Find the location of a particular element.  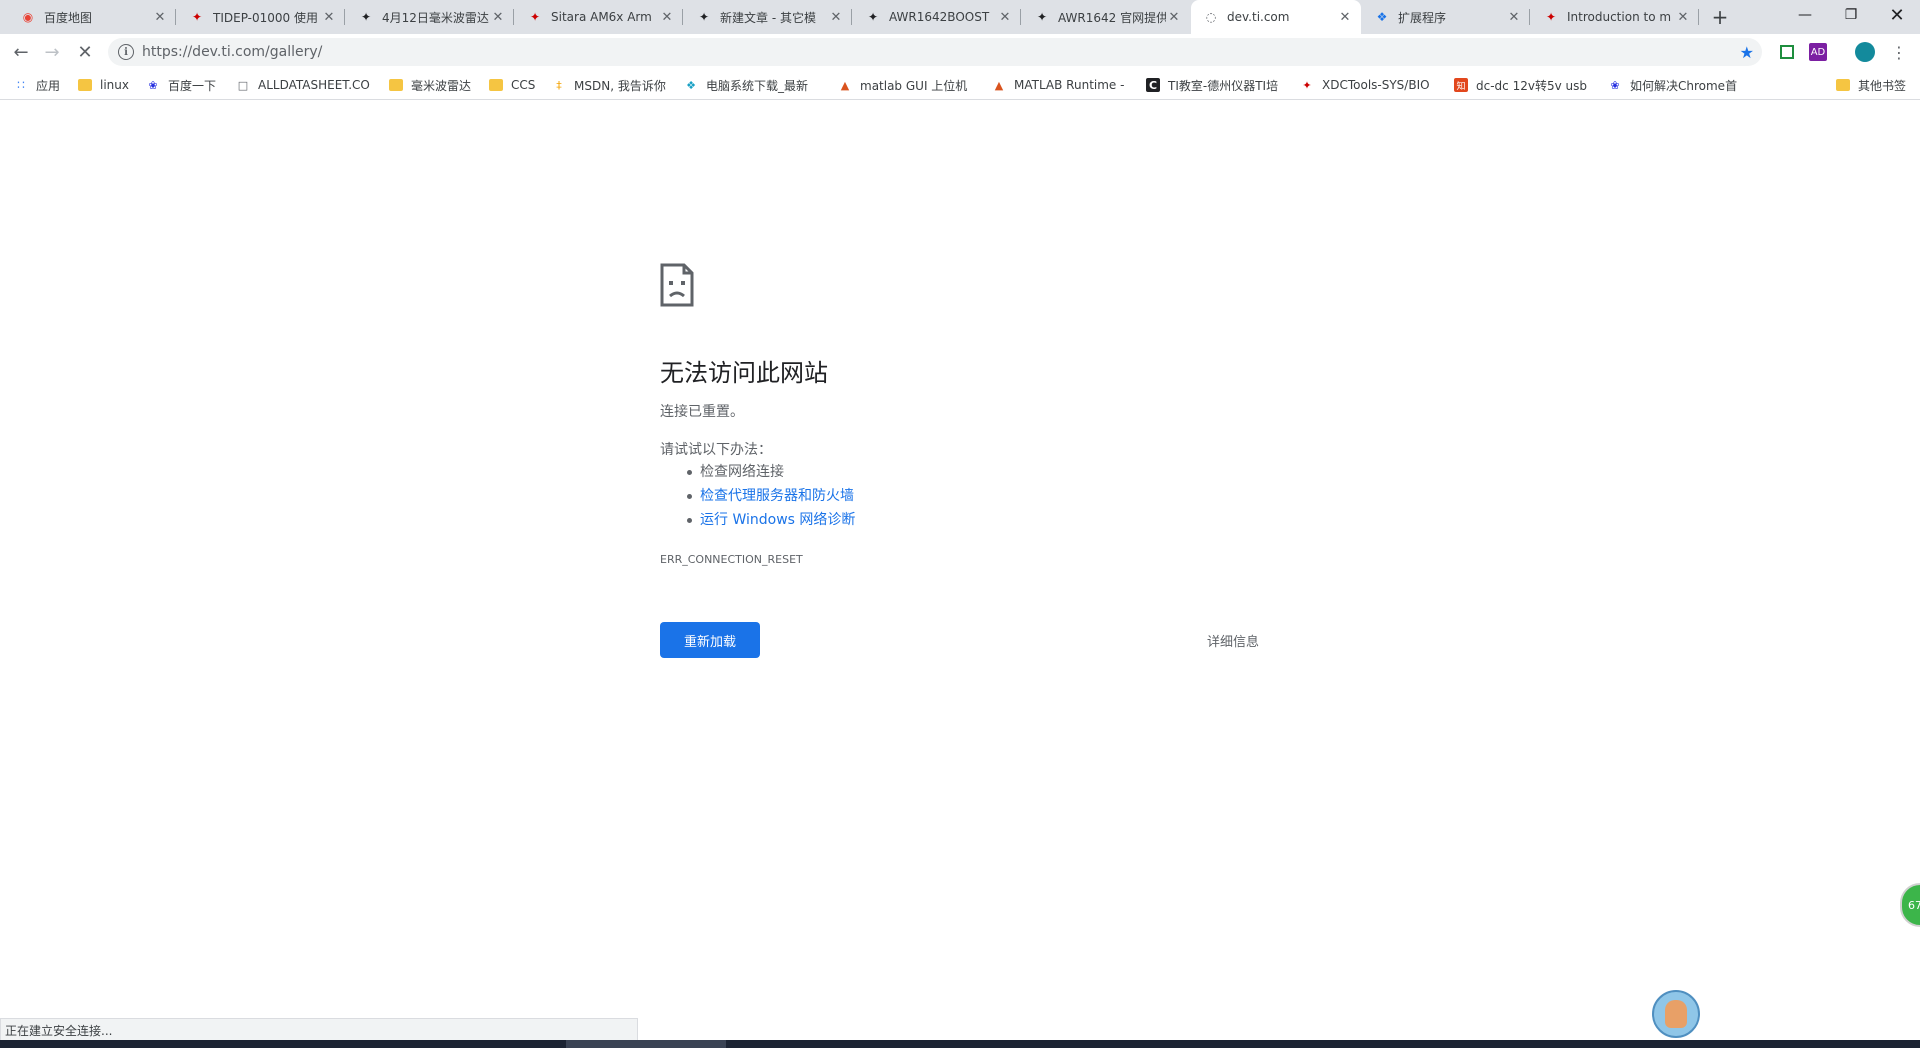

bookmark-apps: ∷ 应用 is located at coordinates (44, 85).